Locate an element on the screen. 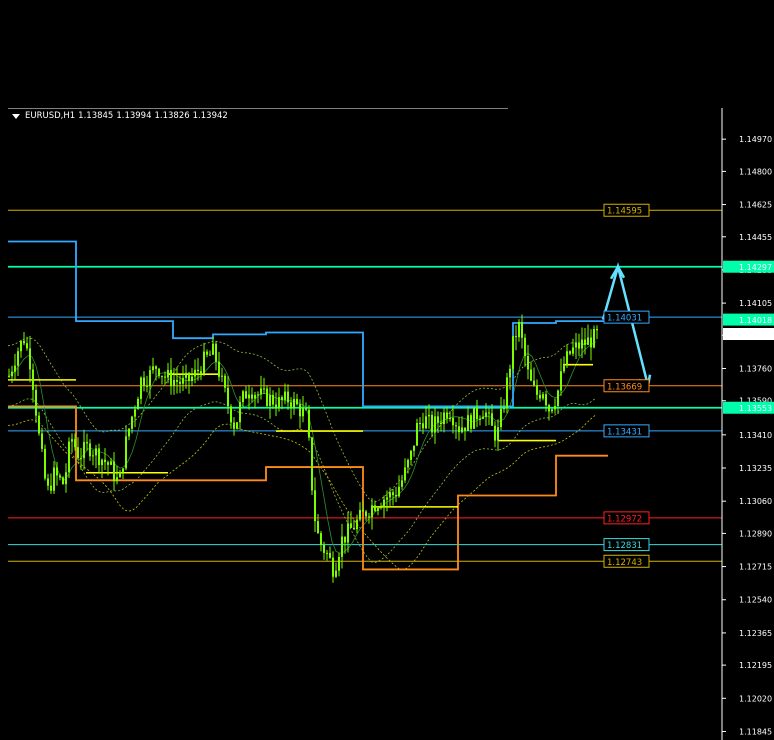 This screenshot has width=774, height=740. price-tag: 1.14297 is located at coordinates (748, 266).